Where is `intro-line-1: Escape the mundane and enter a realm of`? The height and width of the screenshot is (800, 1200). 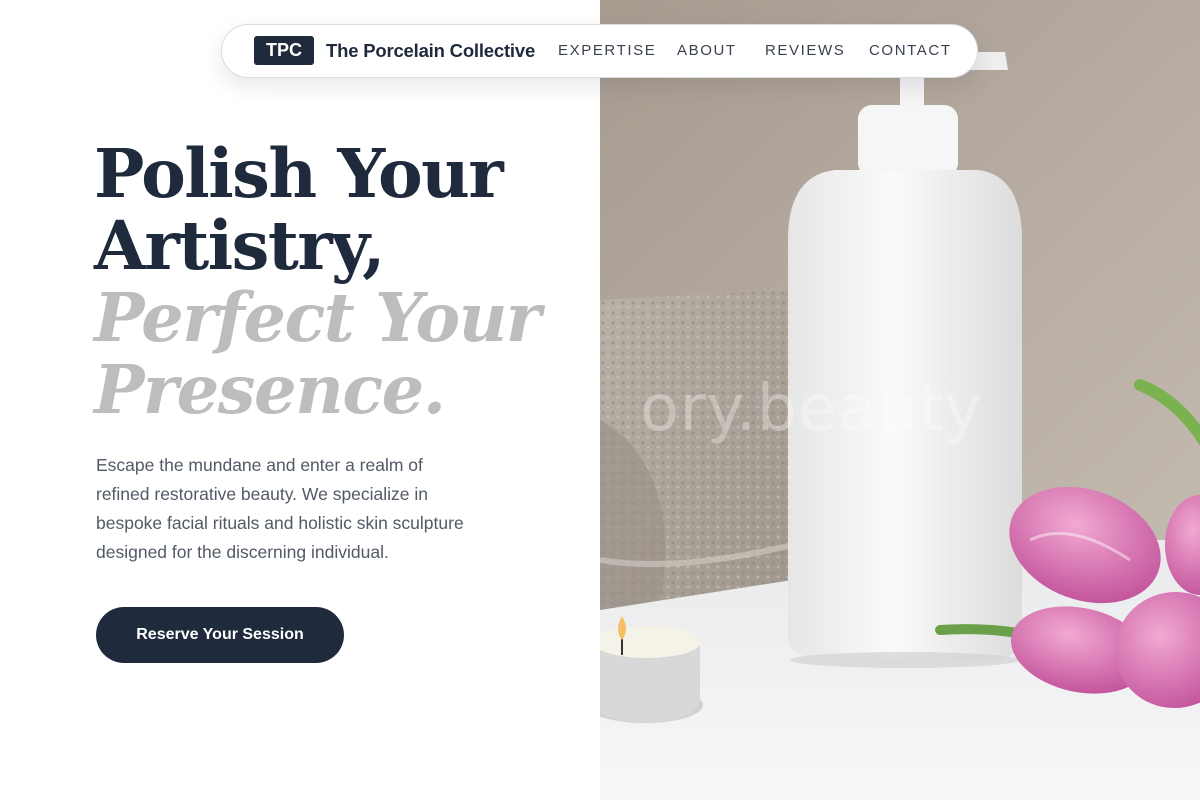
intro-line-1: Escape the mundane and enter a realm of is located at coordinates (259, 465).